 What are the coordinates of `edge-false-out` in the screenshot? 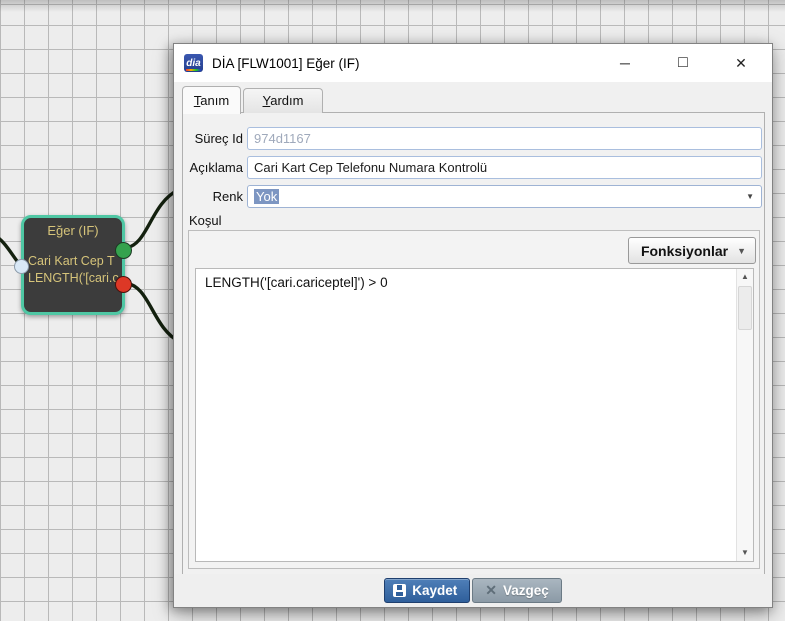 It's located at (152, 312).